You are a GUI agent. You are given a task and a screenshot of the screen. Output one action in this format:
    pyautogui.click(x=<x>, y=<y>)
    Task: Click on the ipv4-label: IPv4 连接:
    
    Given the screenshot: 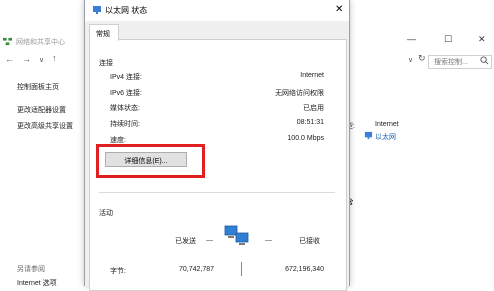 What is the action you would take?
    pyautogui.click(x=126, y=77)
    